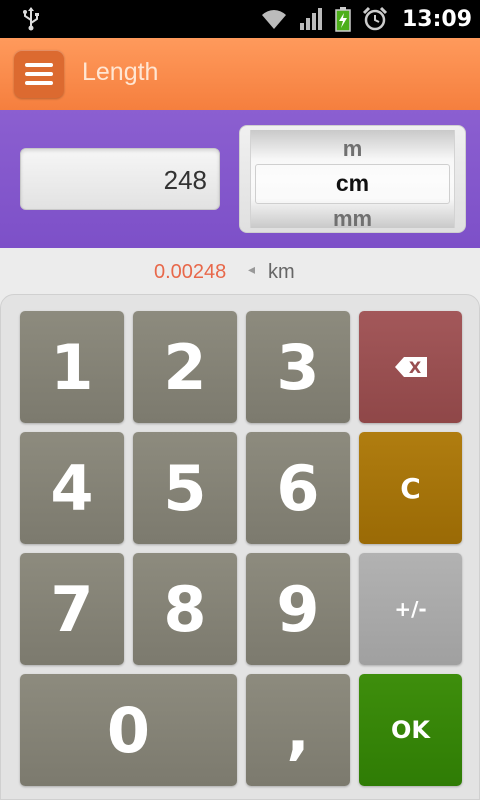  What do you see at coordinates (273, 19) in the screenshot?
I see `wifi-icon` at bounding box center [273, 19].